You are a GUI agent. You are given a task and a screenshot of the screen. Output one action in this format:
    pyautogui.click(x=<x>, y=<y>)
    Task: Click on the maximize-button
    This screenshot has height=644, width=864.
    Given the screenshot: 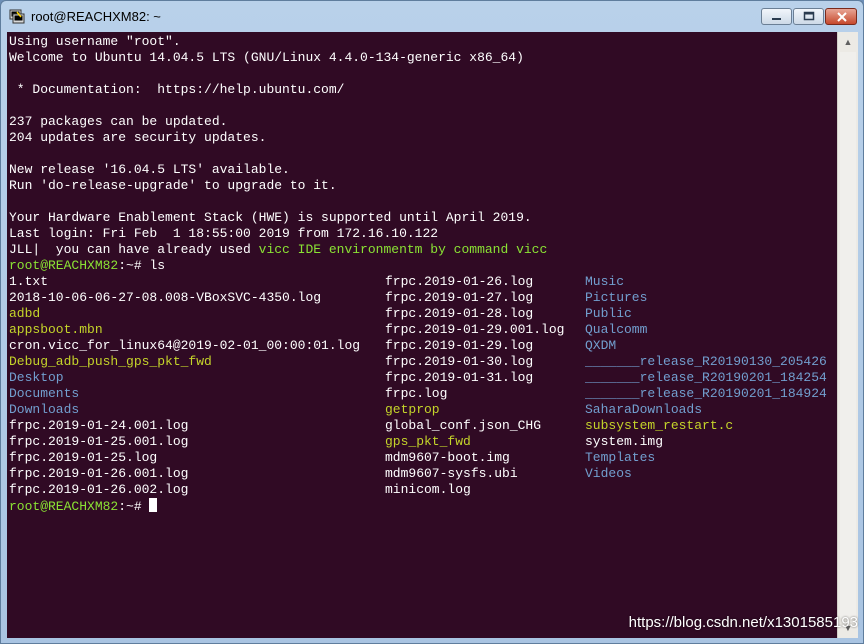 What is the action you would take?
    pyautogui.click(x=808, y=16)
    